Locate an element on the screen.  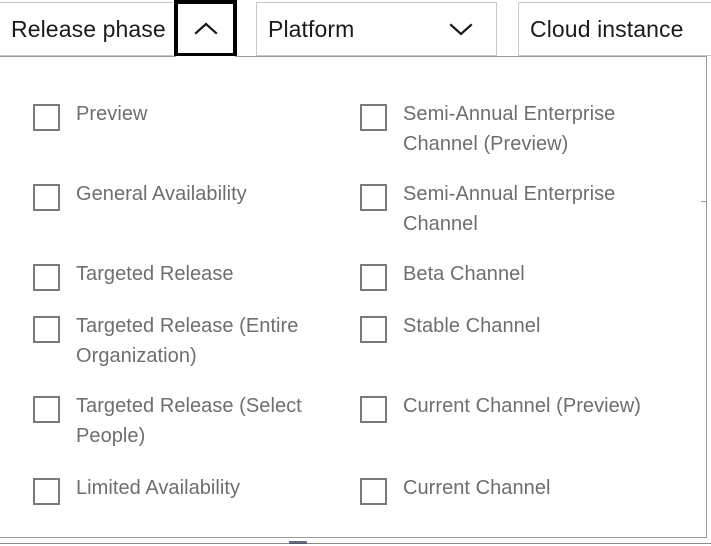
option-row: Targeted Release (Entire Organization) is located at coordinates (188, 343).